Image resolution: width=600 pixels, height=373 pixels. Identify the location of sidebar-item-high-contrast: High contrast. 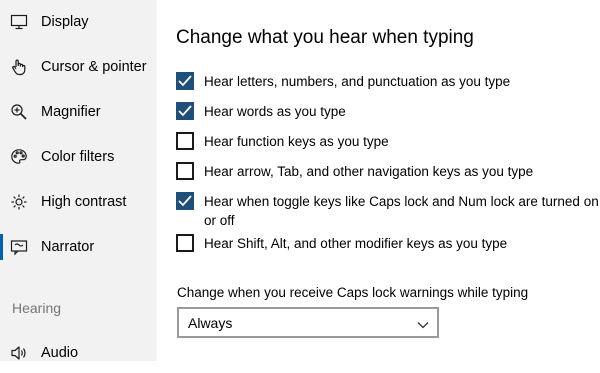
(78, 202).